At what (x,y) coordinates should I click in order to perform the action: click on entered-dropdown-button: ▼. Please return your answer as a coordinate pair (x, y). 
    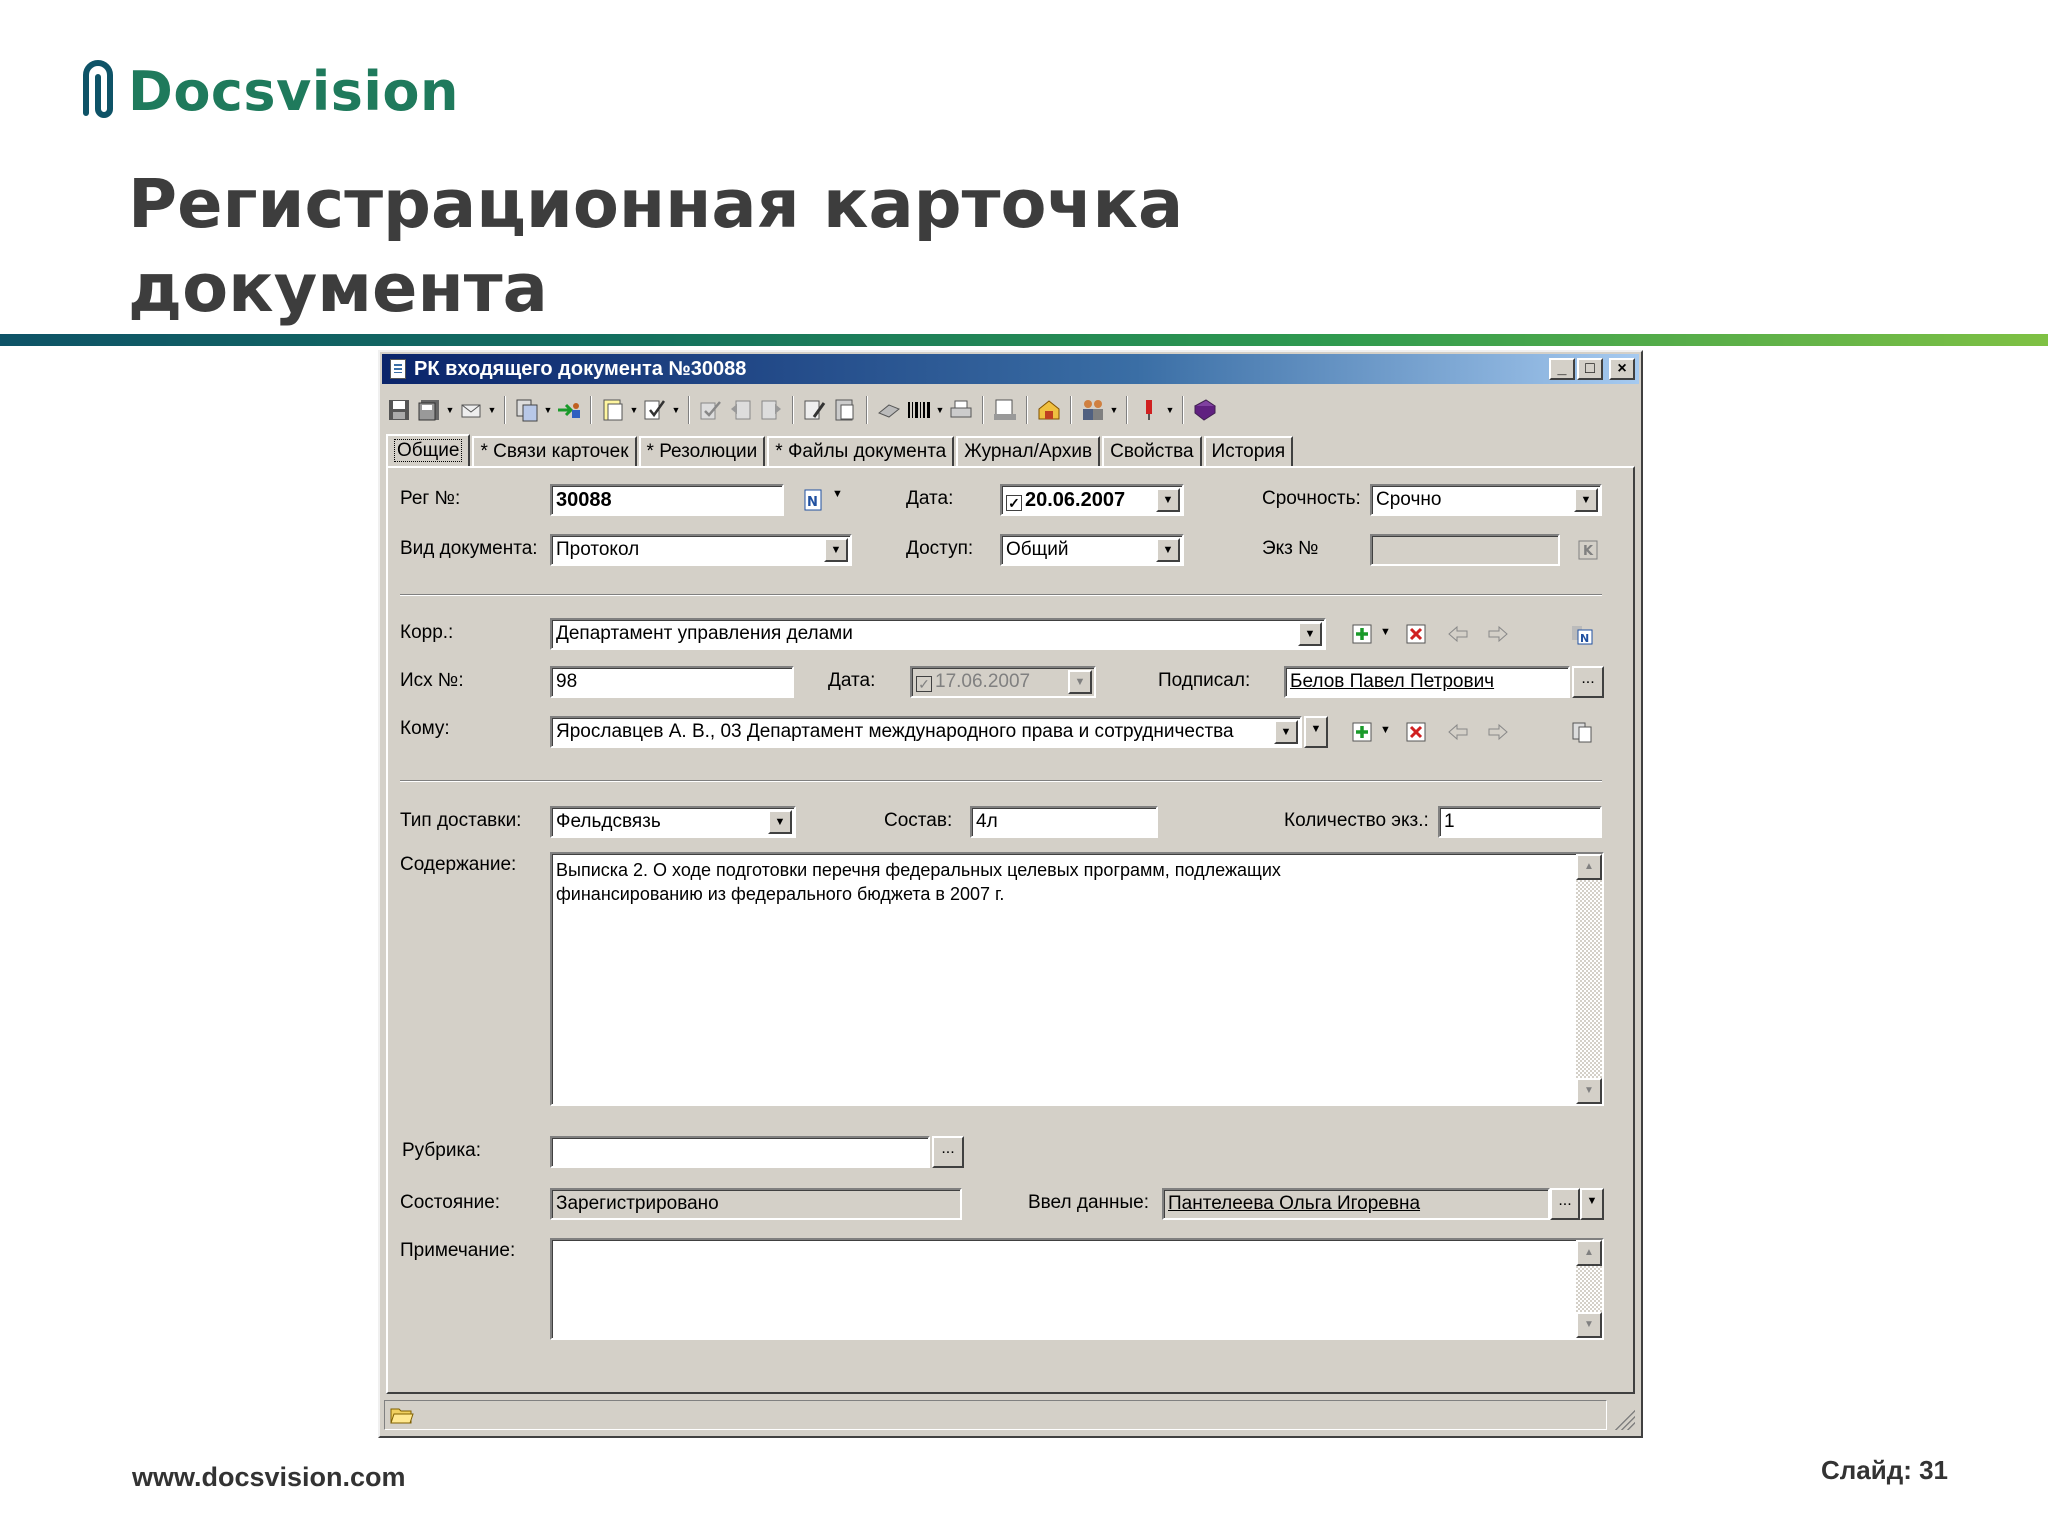
    Looking at the image, I should click on (1592, 1204).